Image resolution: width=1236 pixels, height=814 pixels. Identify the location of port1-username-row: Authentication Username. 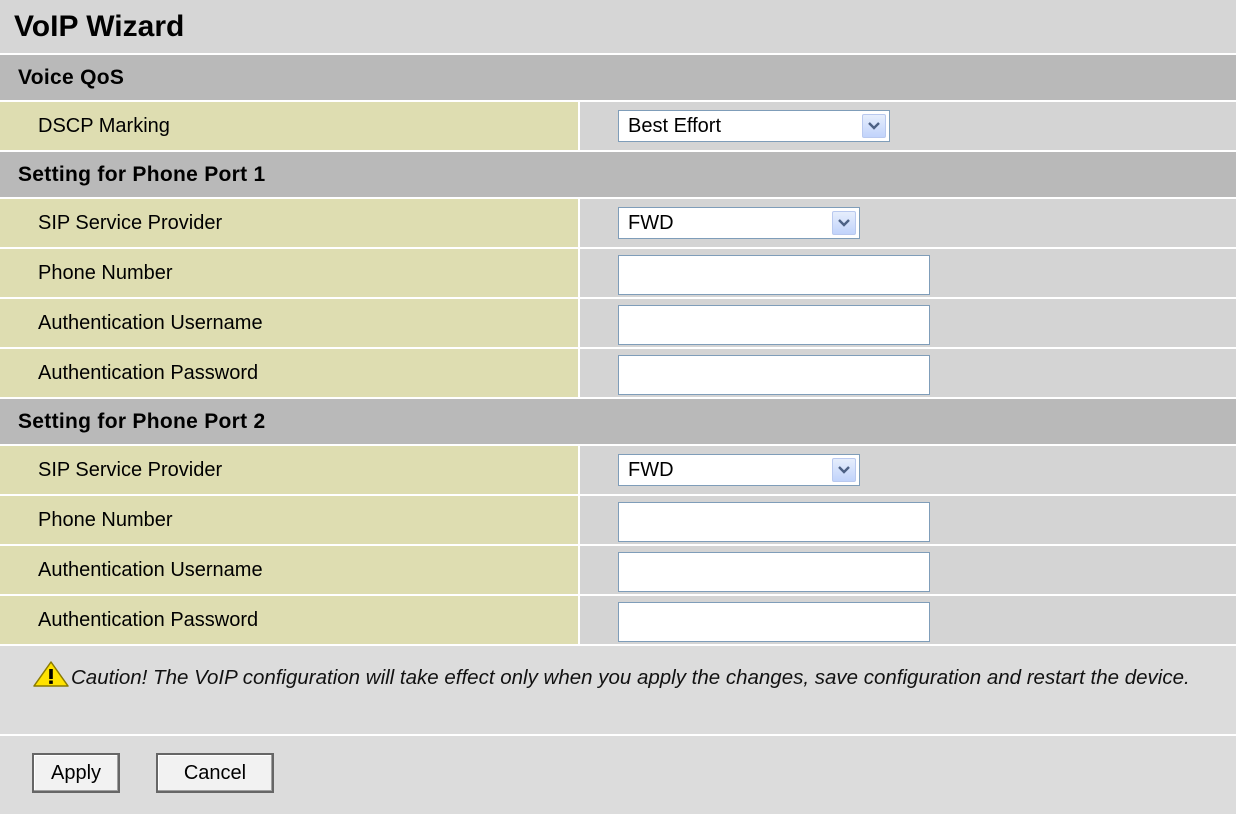
(618, 324).